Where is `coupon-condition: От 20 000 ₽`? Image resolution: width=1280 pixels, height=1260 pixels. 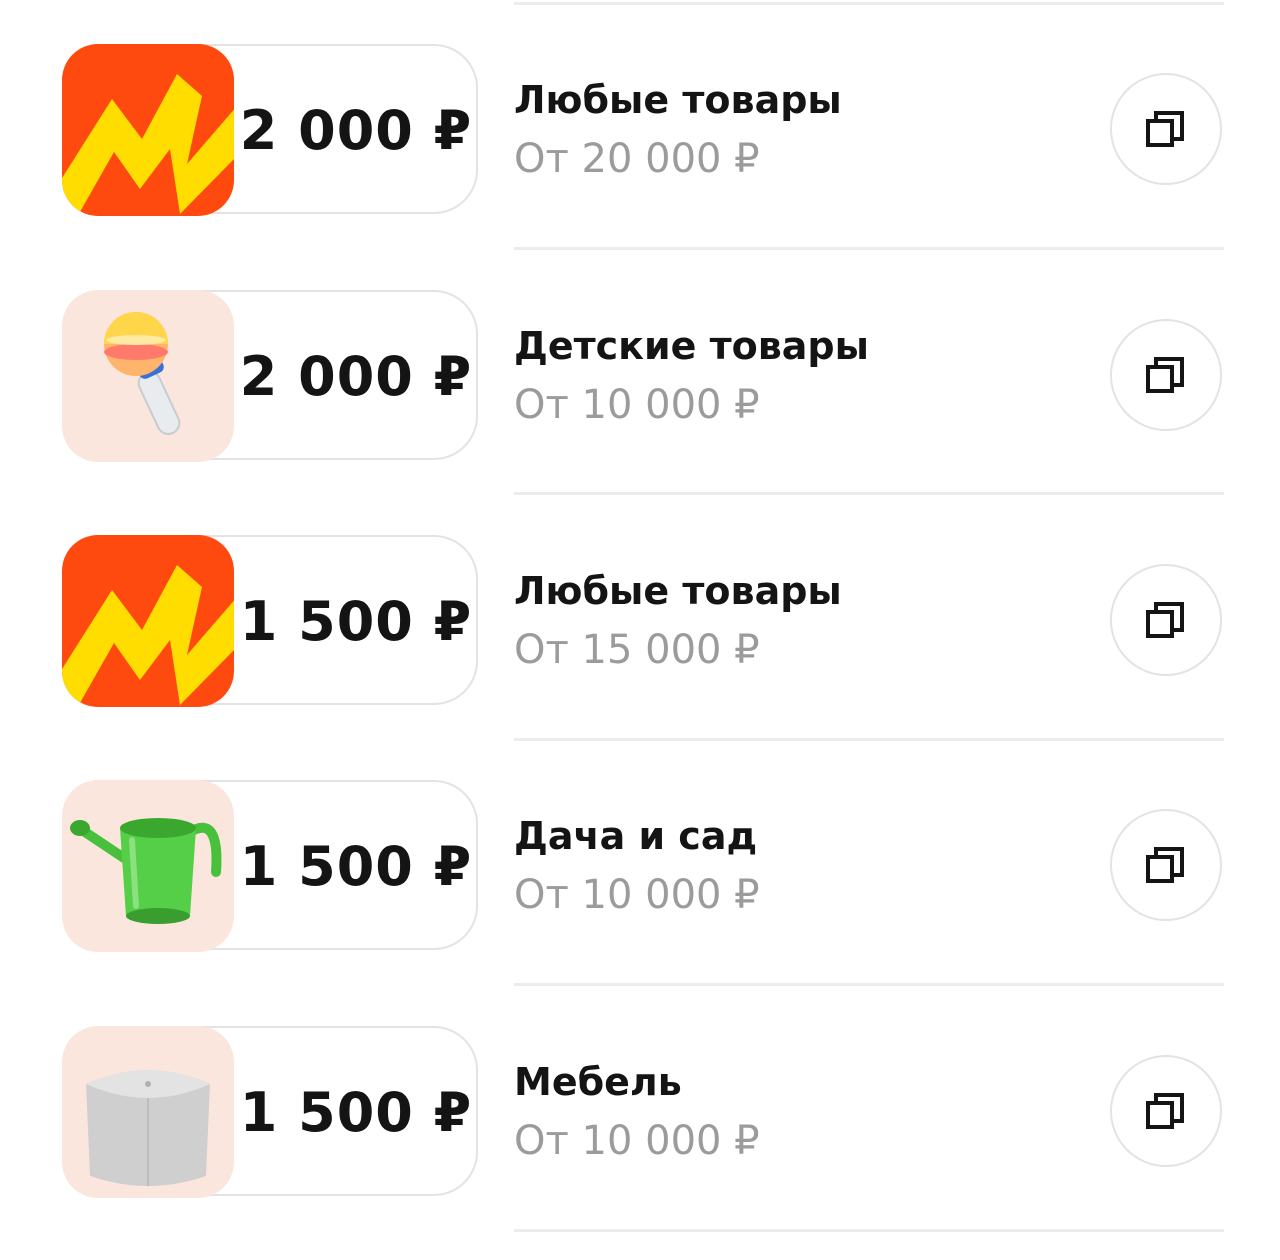
coupon-condition: От 20 000 ₽ is located at coordinates (637, 159).